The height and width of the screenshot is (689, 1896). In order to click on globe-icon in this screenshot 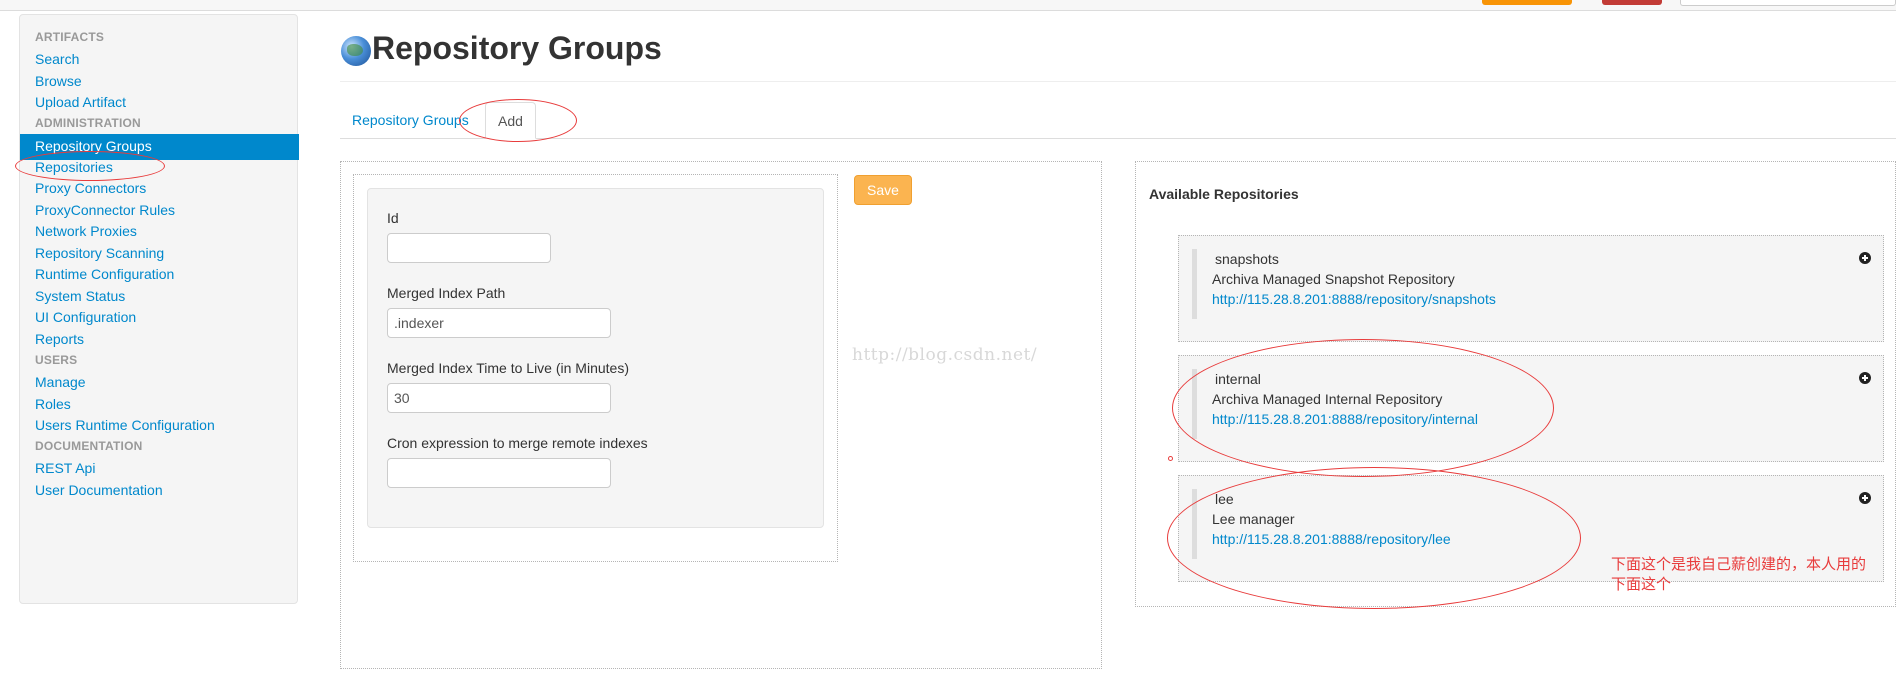, I will do `click(356, 51)`.